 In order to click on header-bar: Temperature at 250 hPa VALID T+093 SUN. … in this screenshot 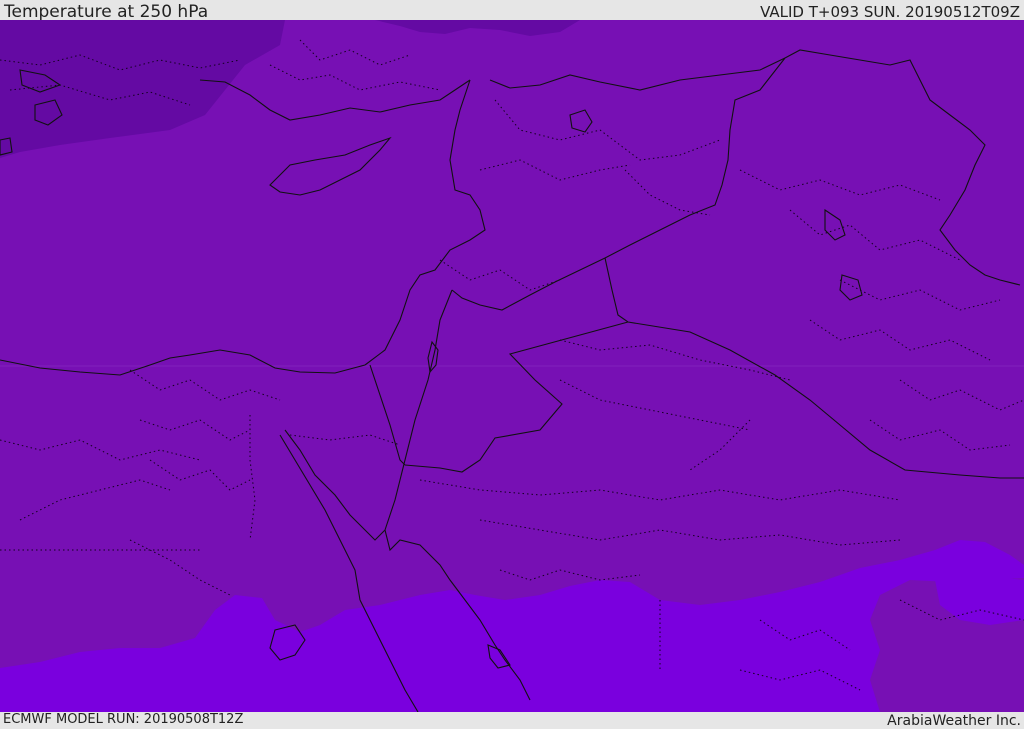, I will do `click(512, 11)`.